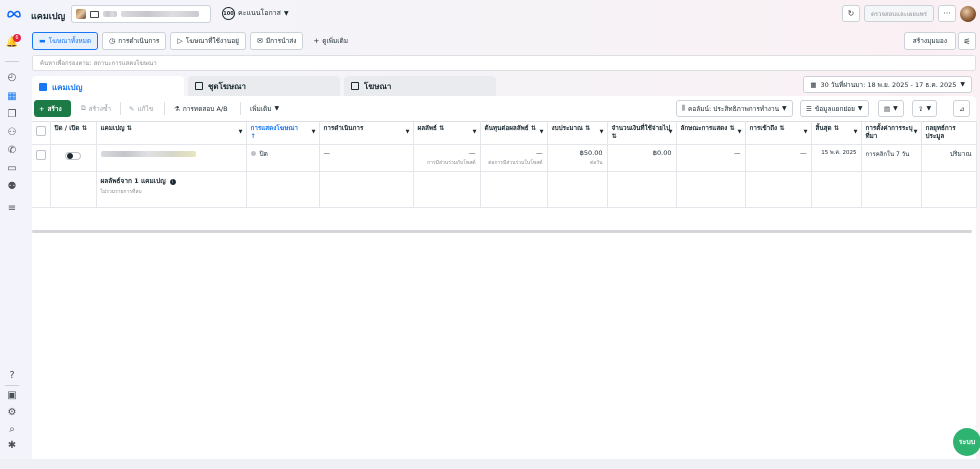 This screenshot has width=980, height=469. What do you see at coordinates (836, 133) in the screenshot?
I see `column-header-ends: สิ้นสุด ⇅ ▼` at bounding box center [836, 133].